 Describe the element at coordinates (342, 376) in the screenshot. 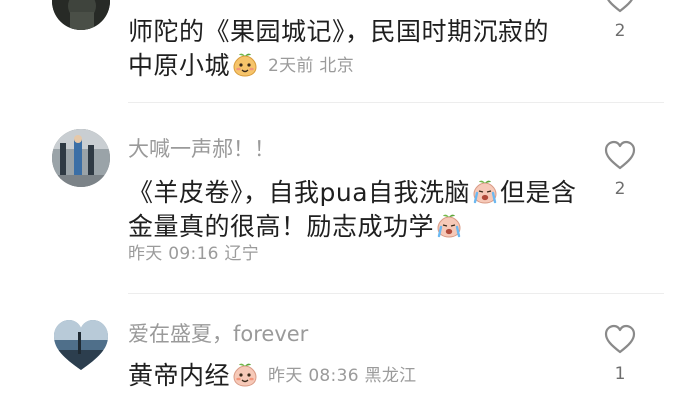

I see `comment-meta: 昨天 08:36 黑龙江` at that location.